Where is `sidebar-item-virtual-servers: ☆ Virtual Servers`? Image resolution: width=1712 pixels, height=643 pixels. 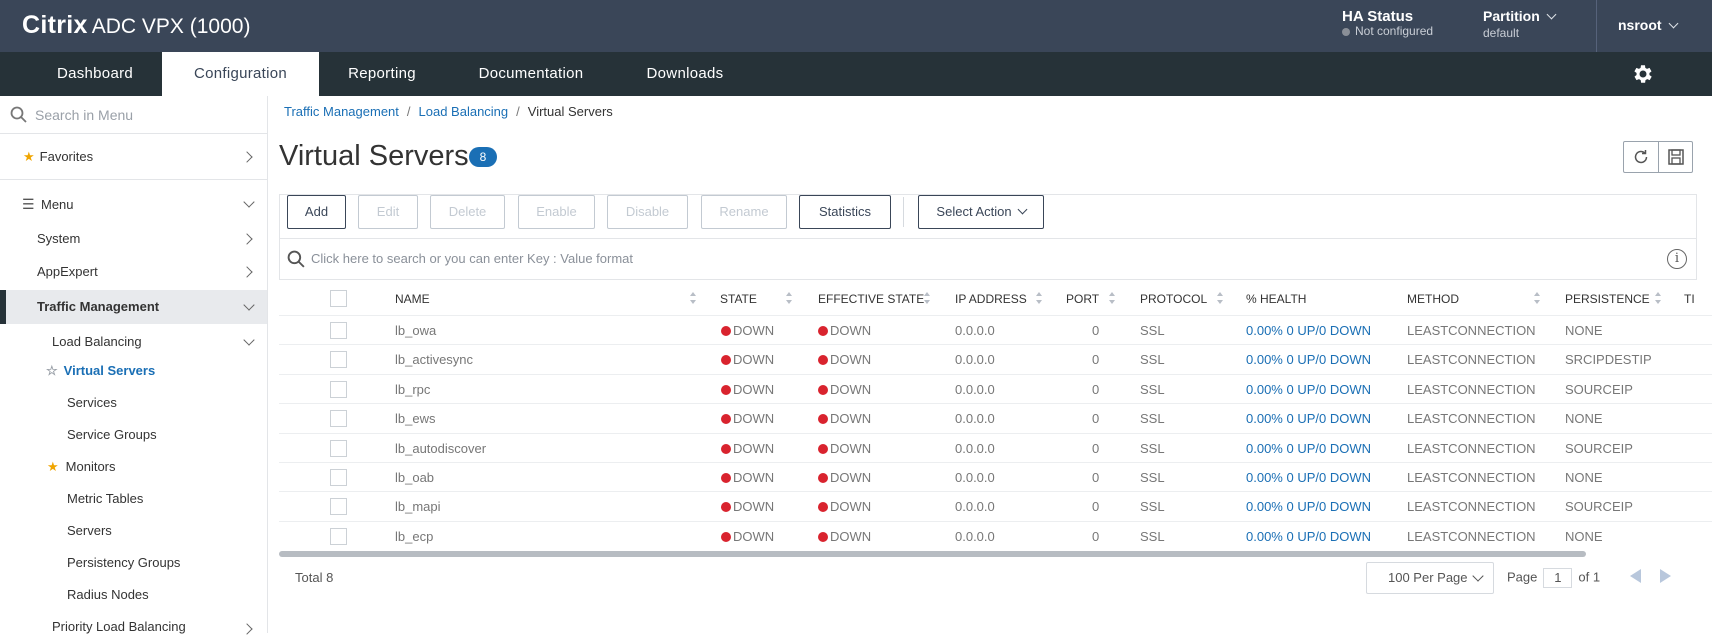 sidebar-item-virtual-servers: ☆ Virtual Servers is located at coordinates (133, 371).